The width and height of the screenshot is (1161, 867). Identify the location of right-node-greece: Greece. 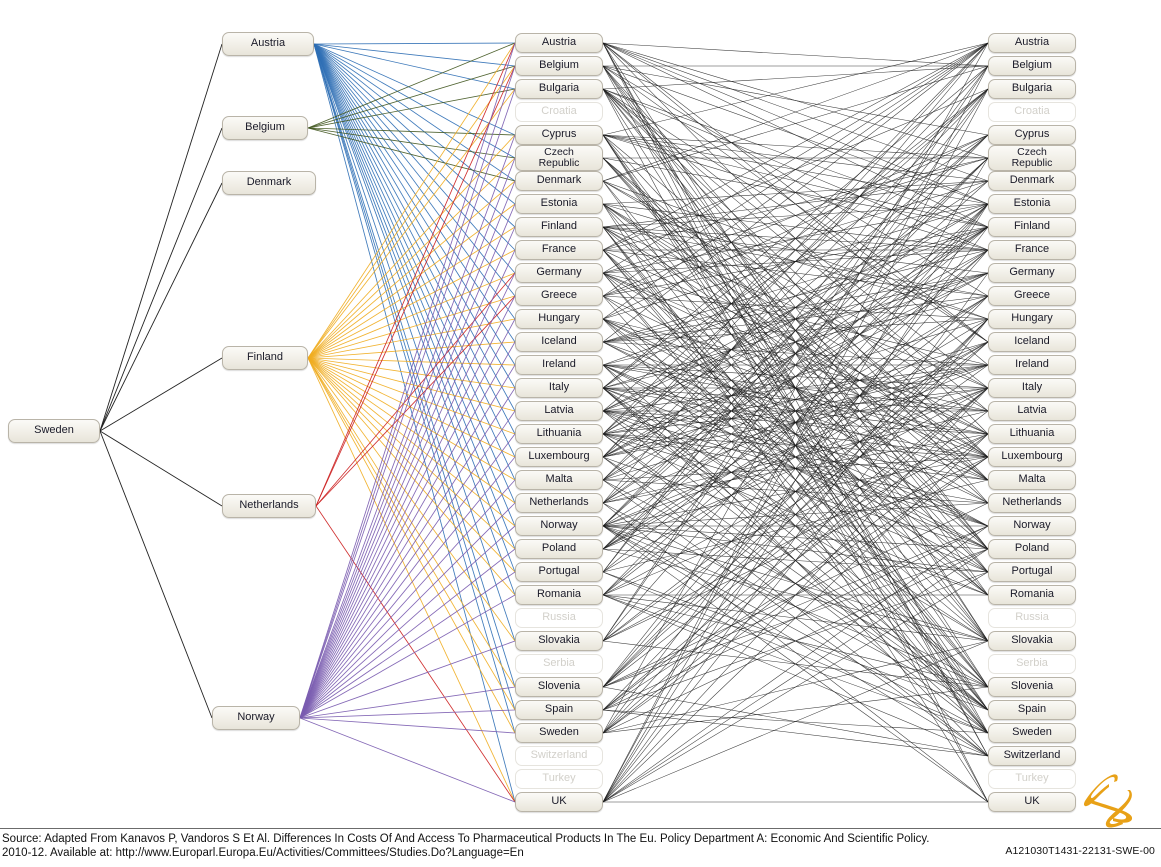
(1032, 296).